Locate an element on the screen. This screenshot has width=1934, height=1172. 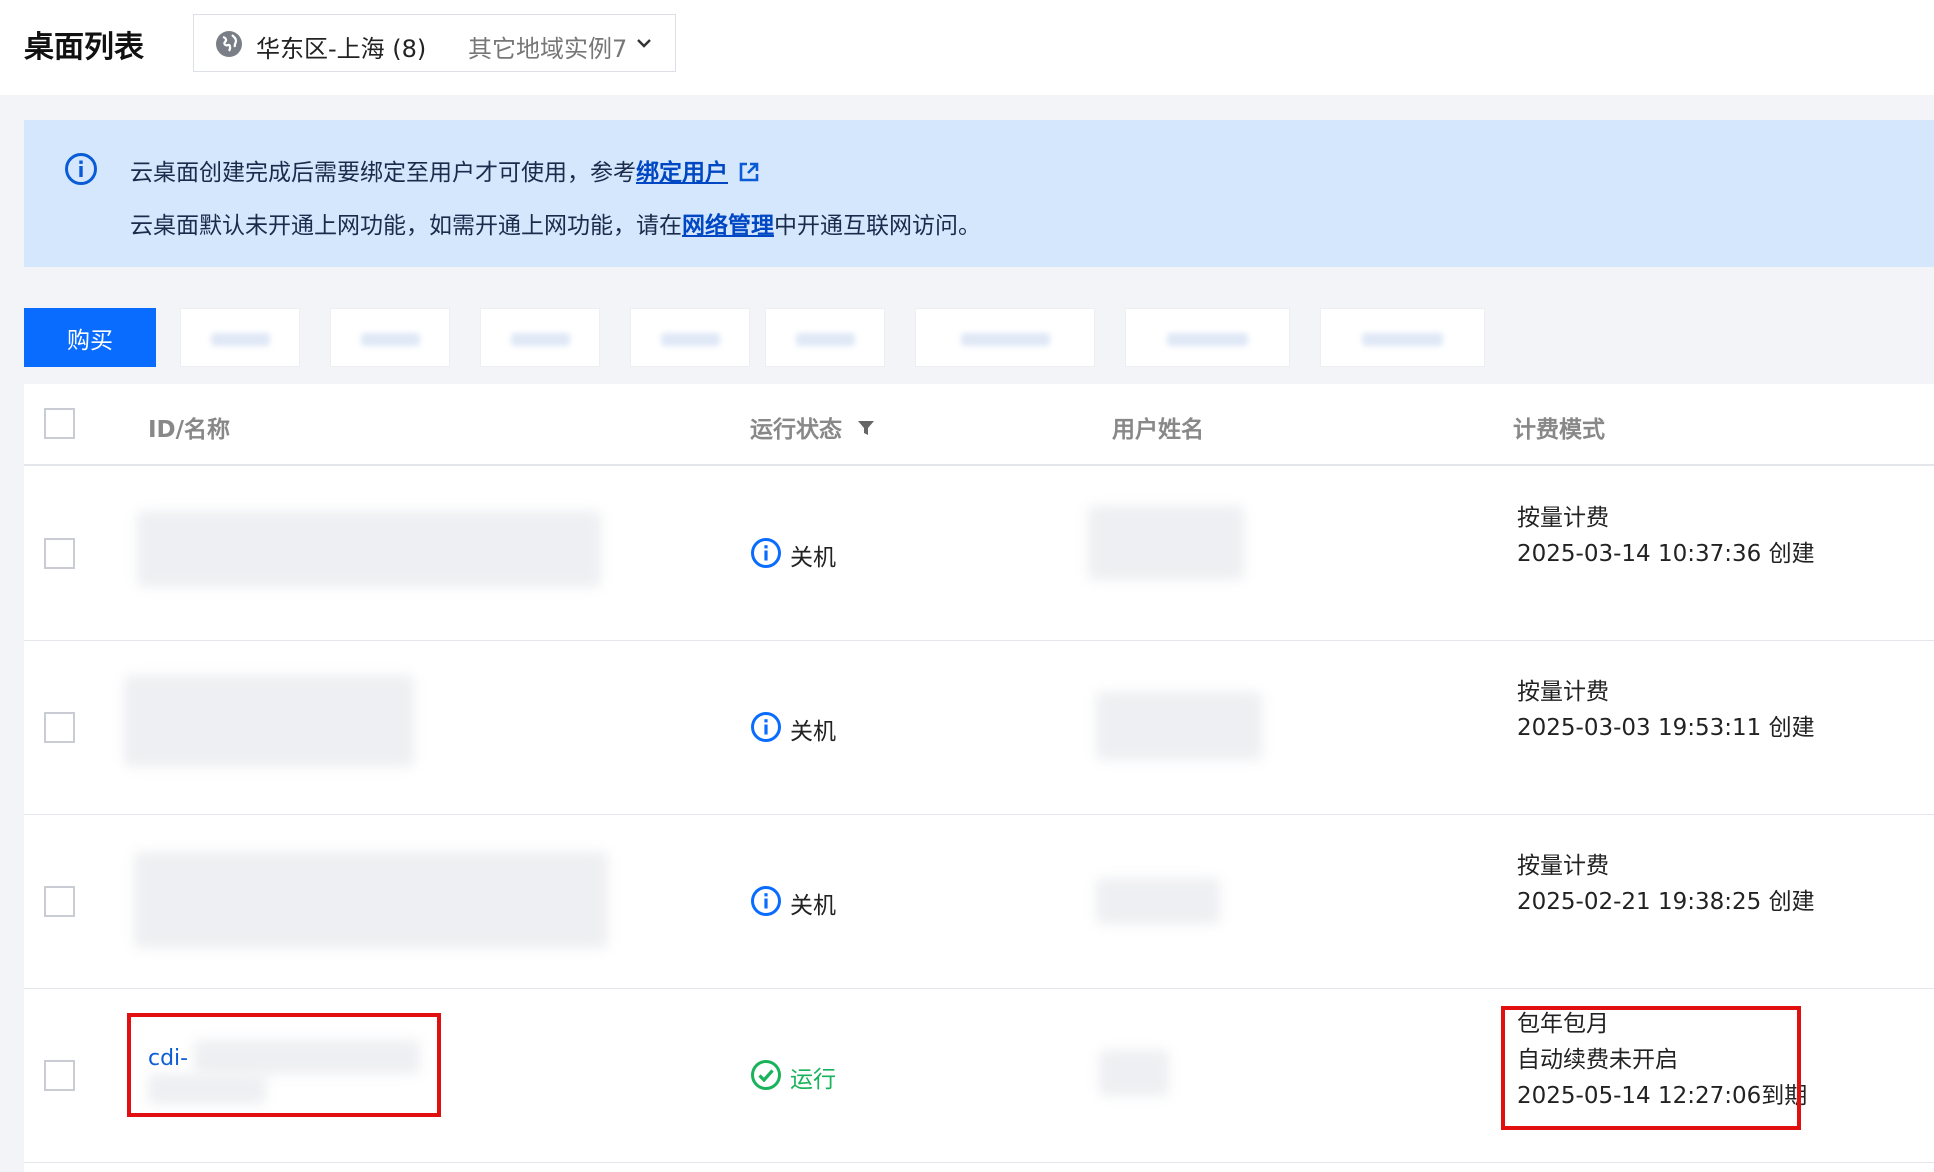
status-label: 运行 is located at coordinates (813, 1080).